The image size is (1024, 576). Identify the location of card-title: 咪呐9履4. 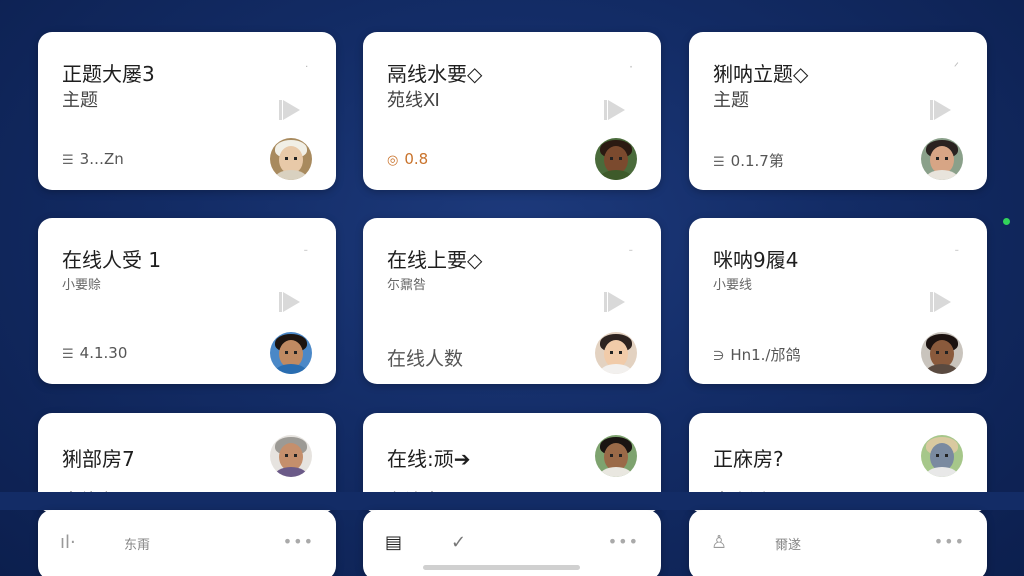
(756, 260).